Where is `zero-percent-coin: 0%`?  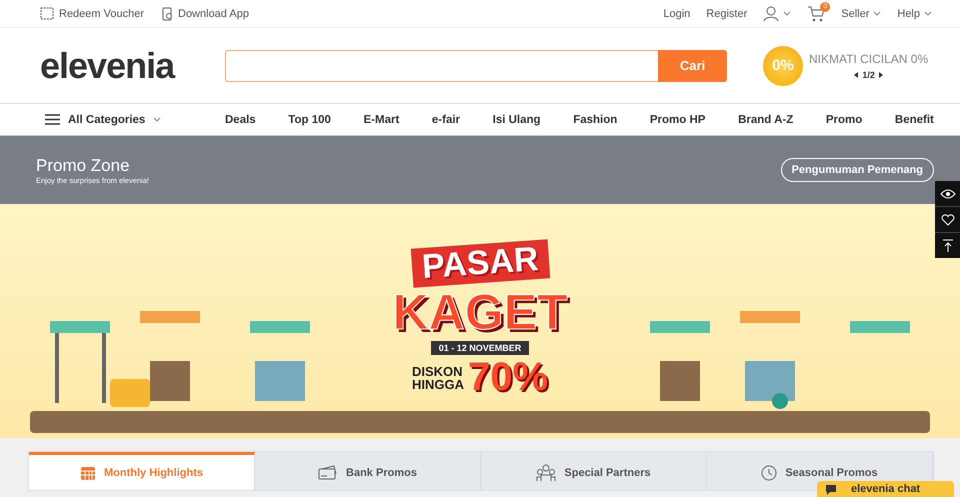 zero-percent-coin: 0% is located at coordinates (783, 66).